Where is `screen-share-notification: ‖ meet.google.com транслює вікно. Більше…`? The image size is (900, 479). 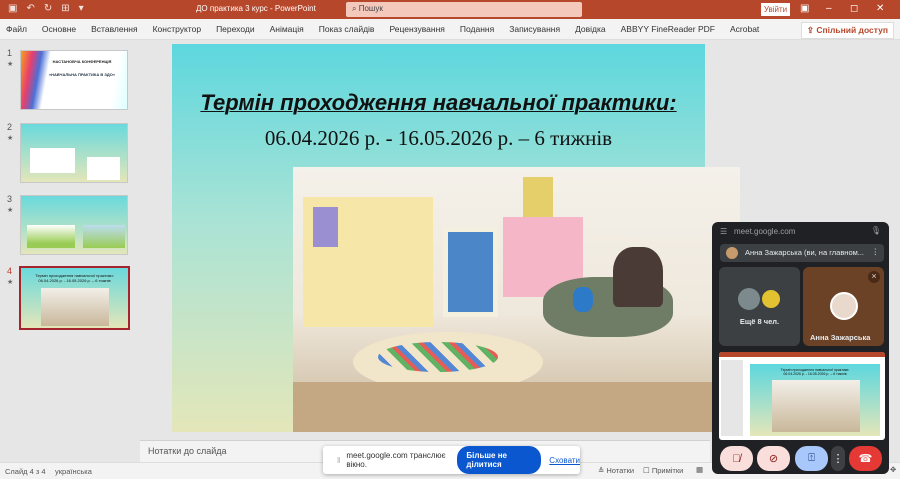
screen-share-notification: ‖ meet.google.com транслює вікно. Більше… is located at coordinates (451, 460).